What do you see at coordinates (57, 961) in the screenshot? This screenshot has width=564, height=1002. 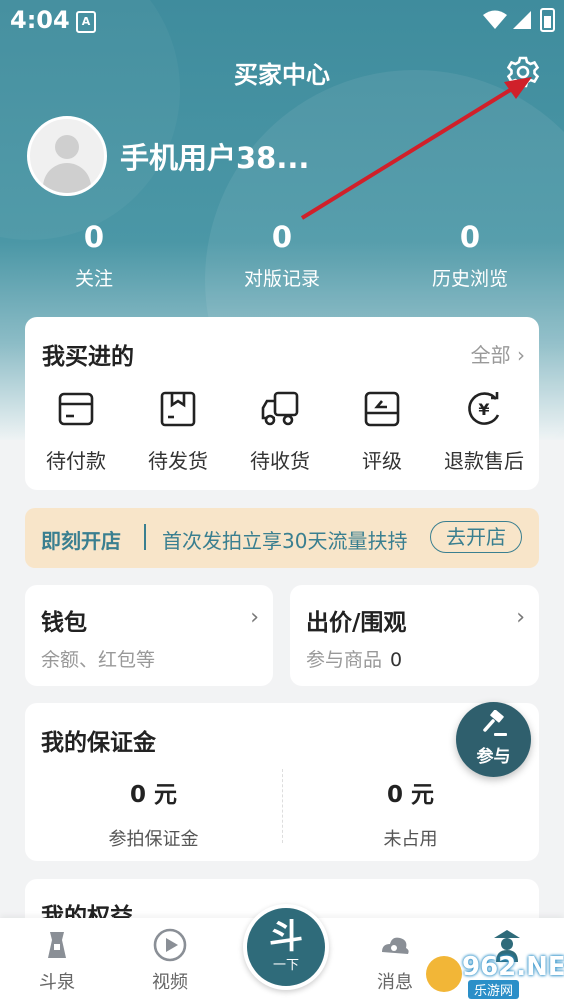 I see `tab-douquan: 斗泉` at bounding box center [57, 961].